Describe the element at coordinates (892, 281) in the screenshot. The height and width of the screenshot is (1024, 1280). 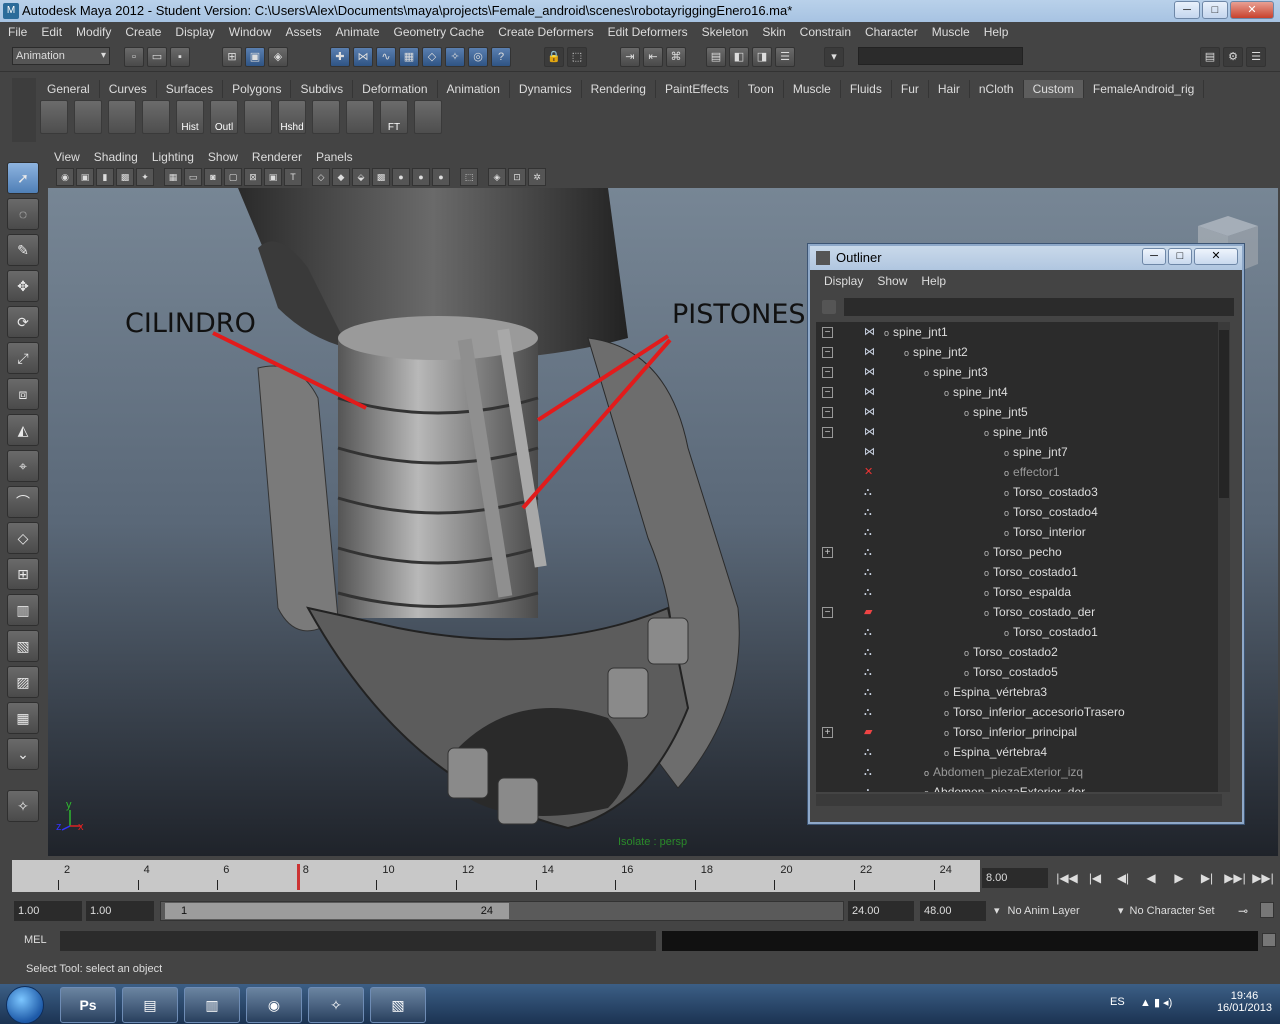
I see `outliner-menu-show: Show` at that location.